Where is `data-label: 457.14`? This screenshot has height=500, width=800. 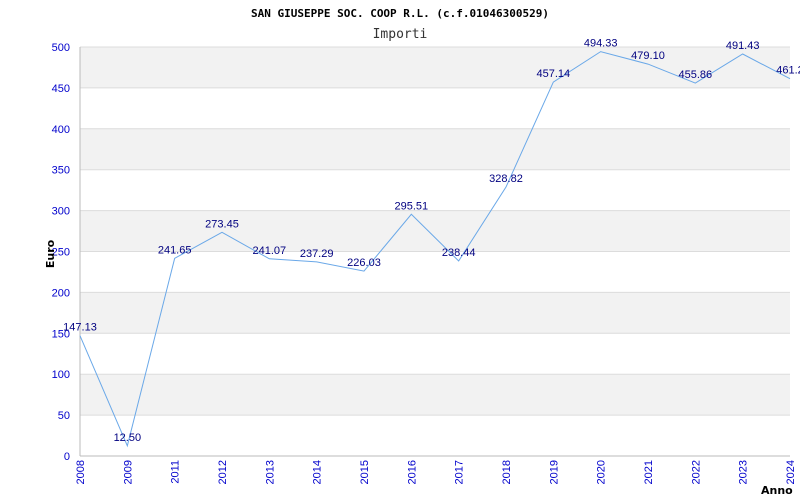
data-label: 457.14 is located at coordinates (554, 74).